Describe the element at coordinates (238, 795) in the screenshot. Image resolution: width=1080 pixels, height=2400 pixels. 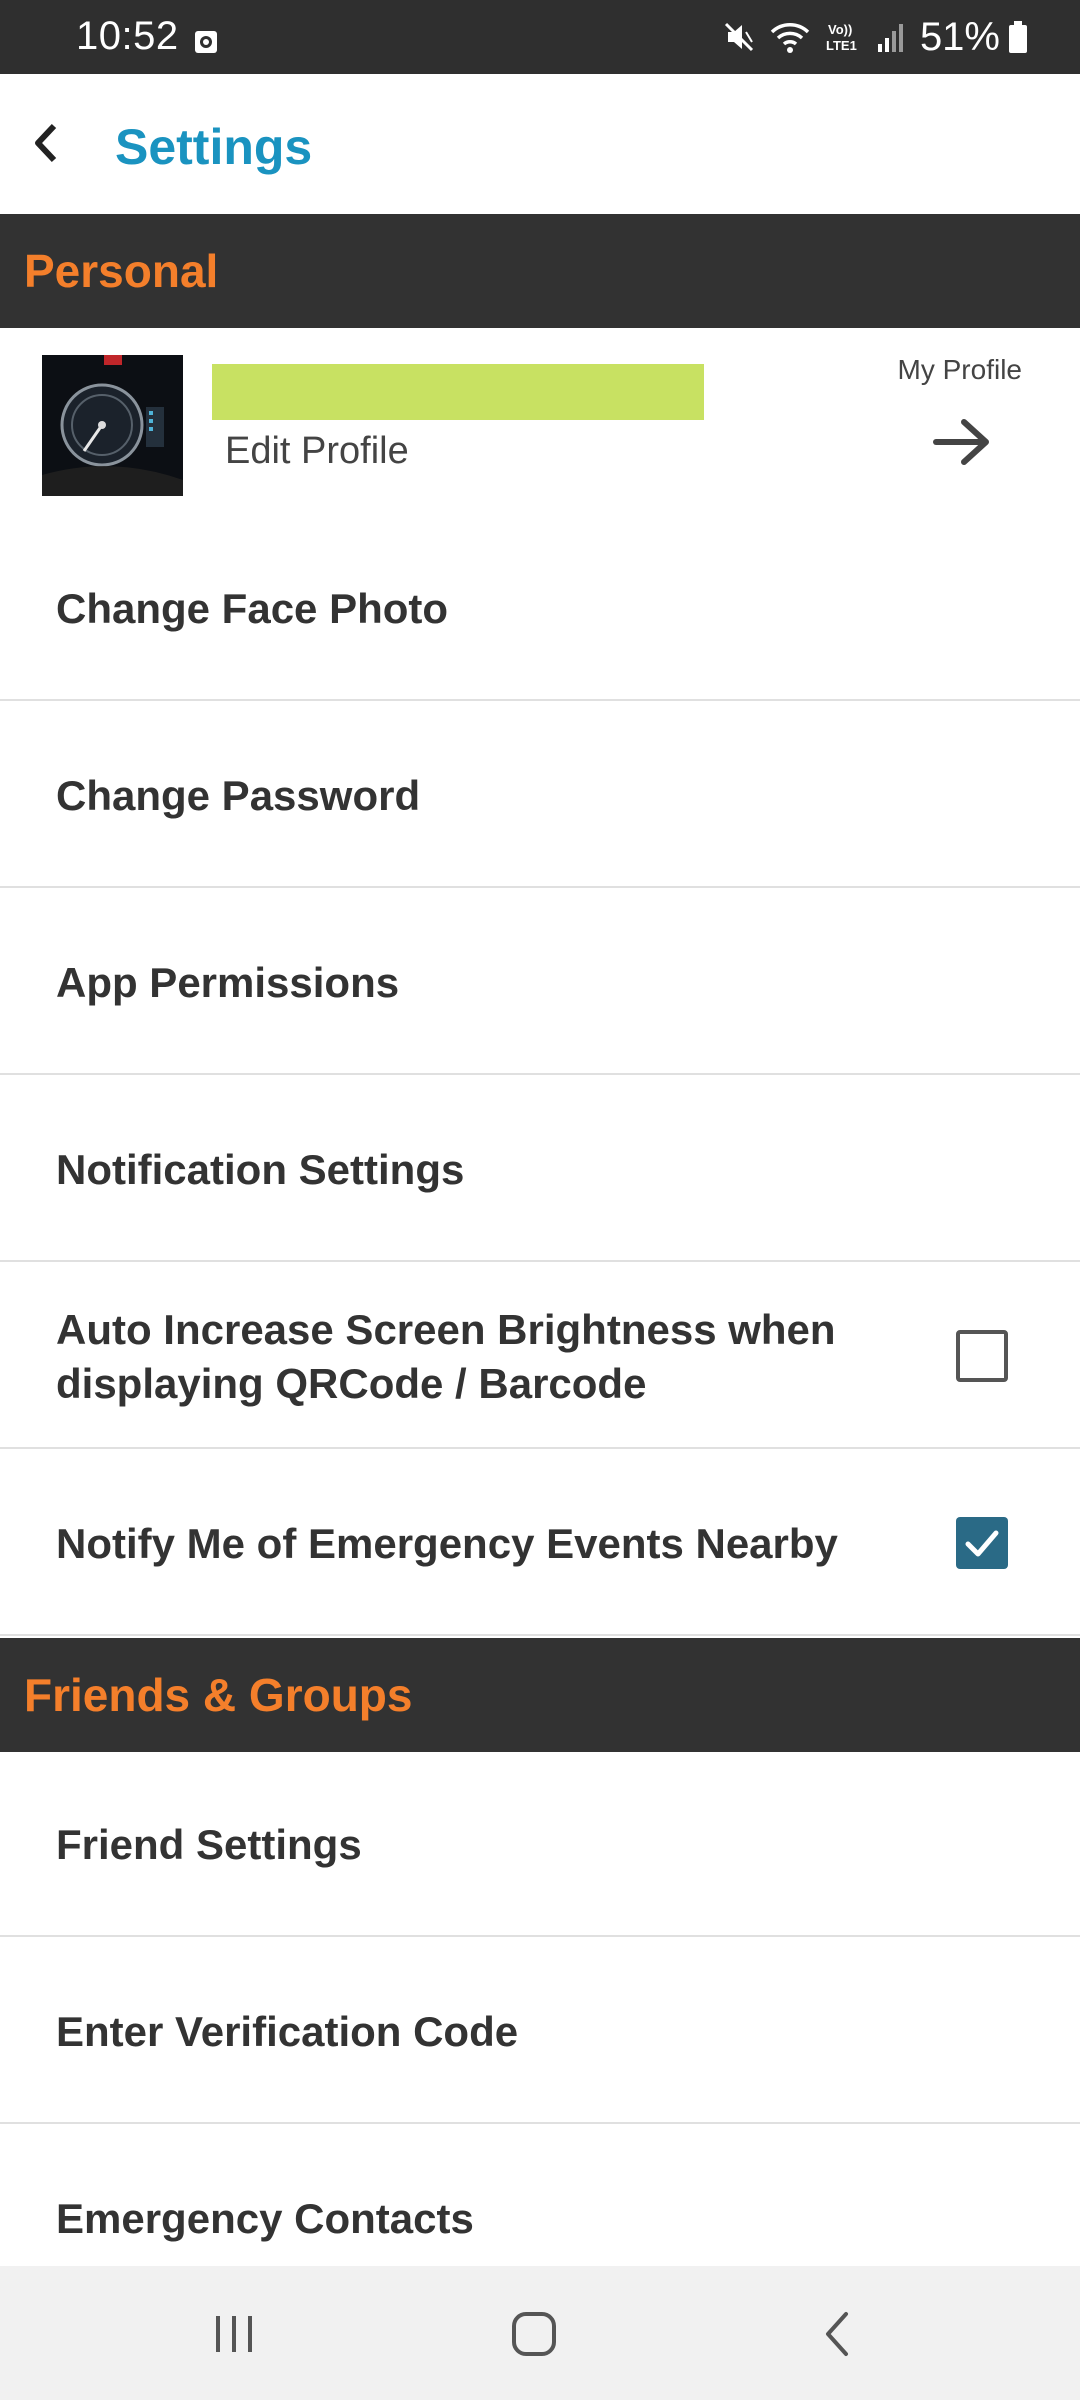
I see `setting-label: Change Password` at that location.